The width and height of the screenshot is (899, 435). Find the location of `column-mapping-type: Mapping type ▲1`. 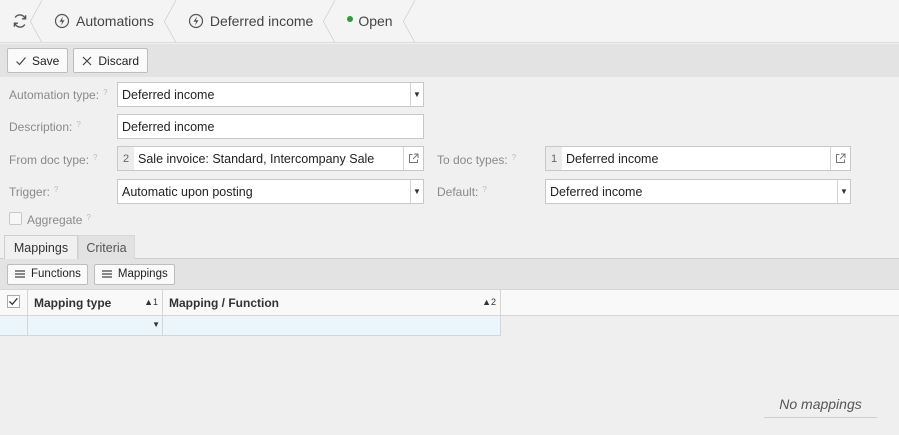

column-mapping-type: Mapping type ▲1 is located at coordinates (95, 303).